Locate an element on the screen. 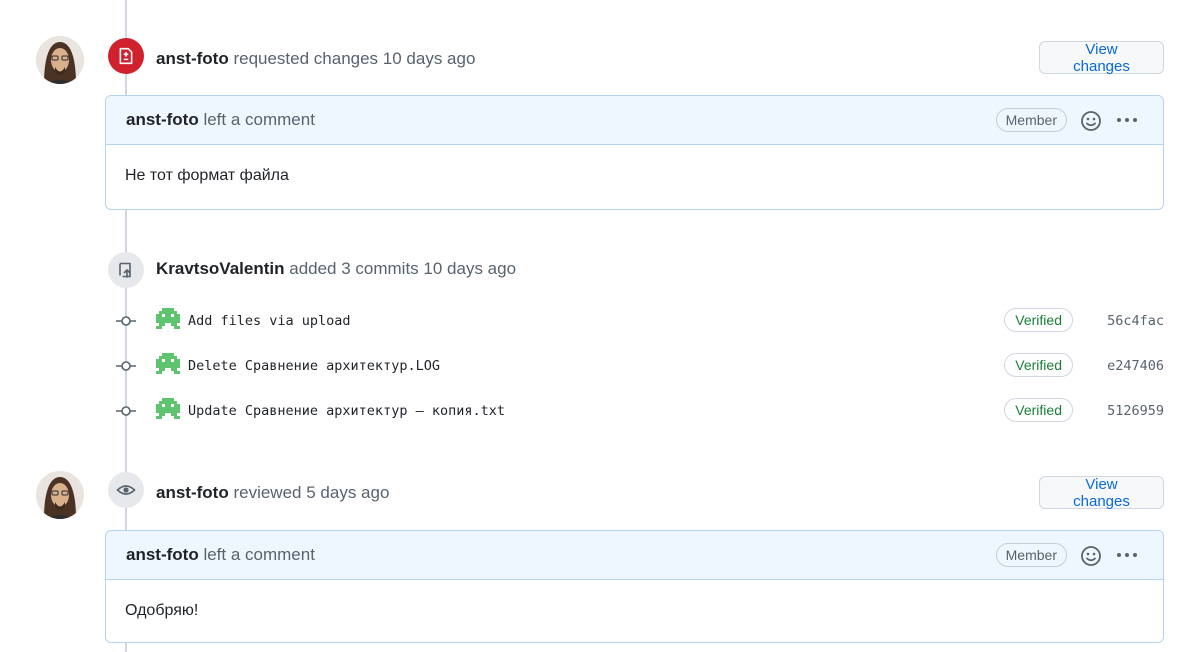 The width and height of the screenshot is (1184, 652). commit-message: Update Сравнение архитектур – копия.txt is located at coordinates (346, 411).